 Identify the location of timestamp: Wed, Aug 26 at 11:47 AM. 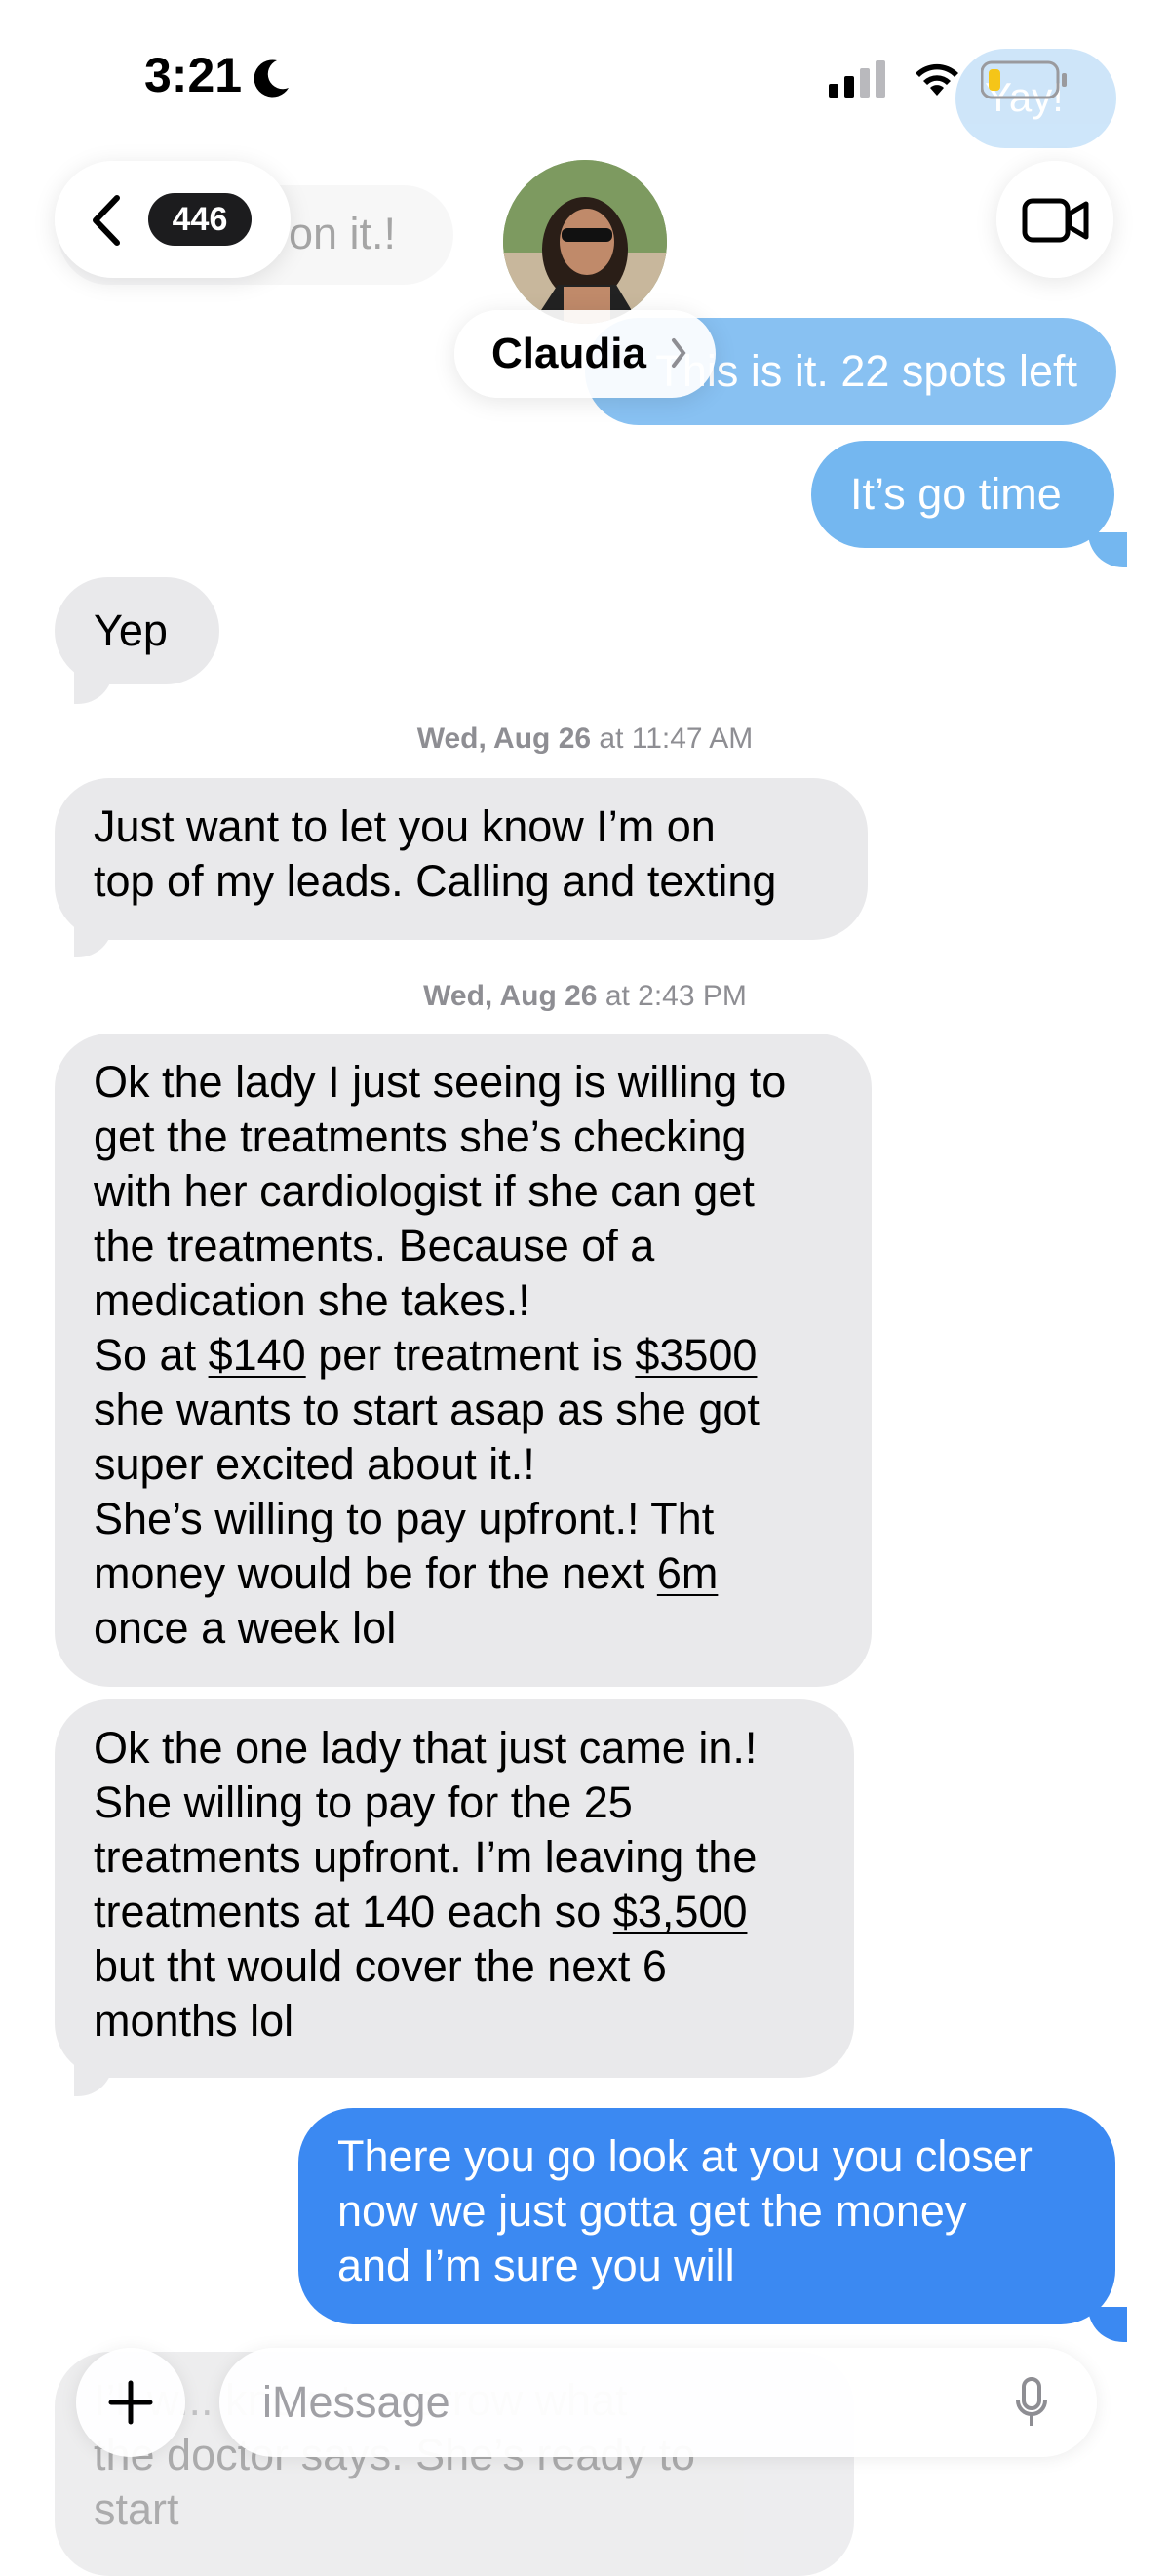
(585, 738).